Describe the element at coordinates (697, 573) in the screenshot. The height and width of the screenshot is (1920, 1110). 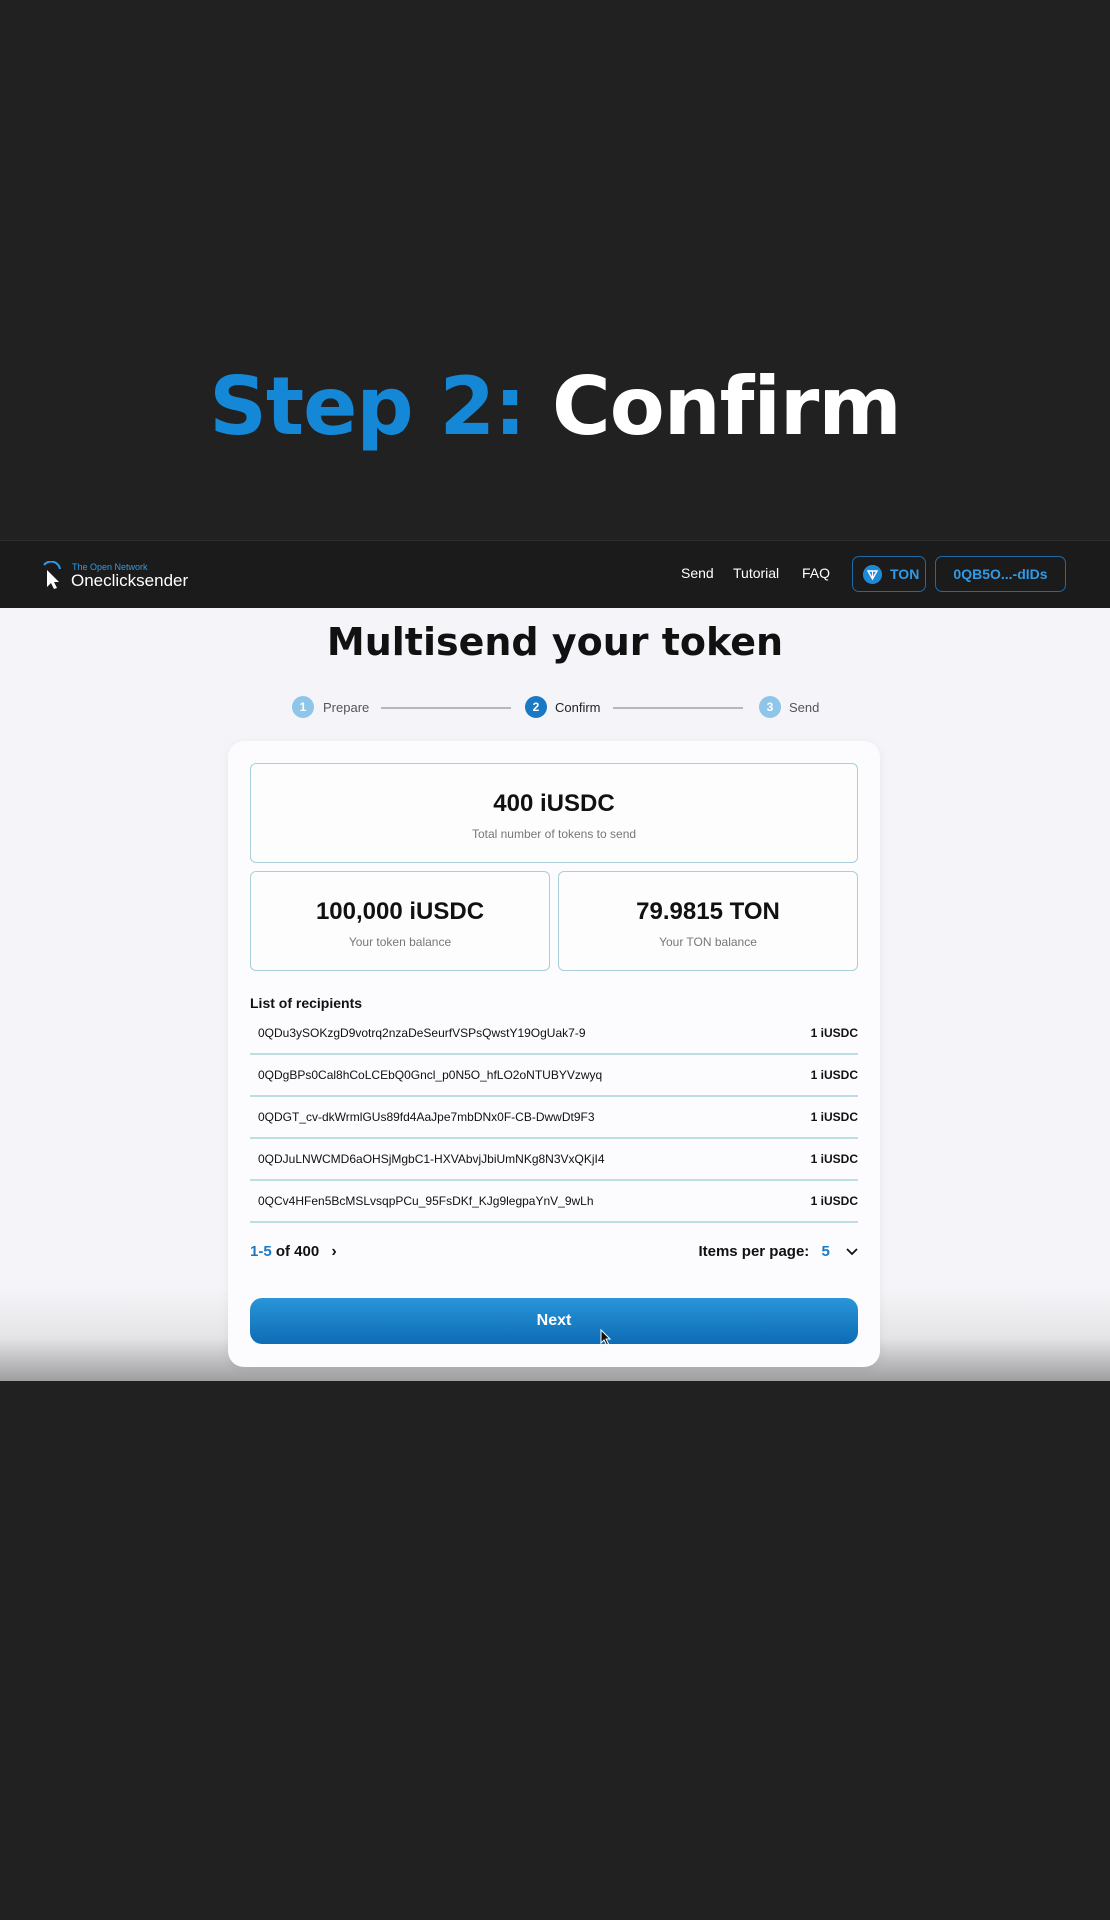
I see `nav-send: Send` at that location.